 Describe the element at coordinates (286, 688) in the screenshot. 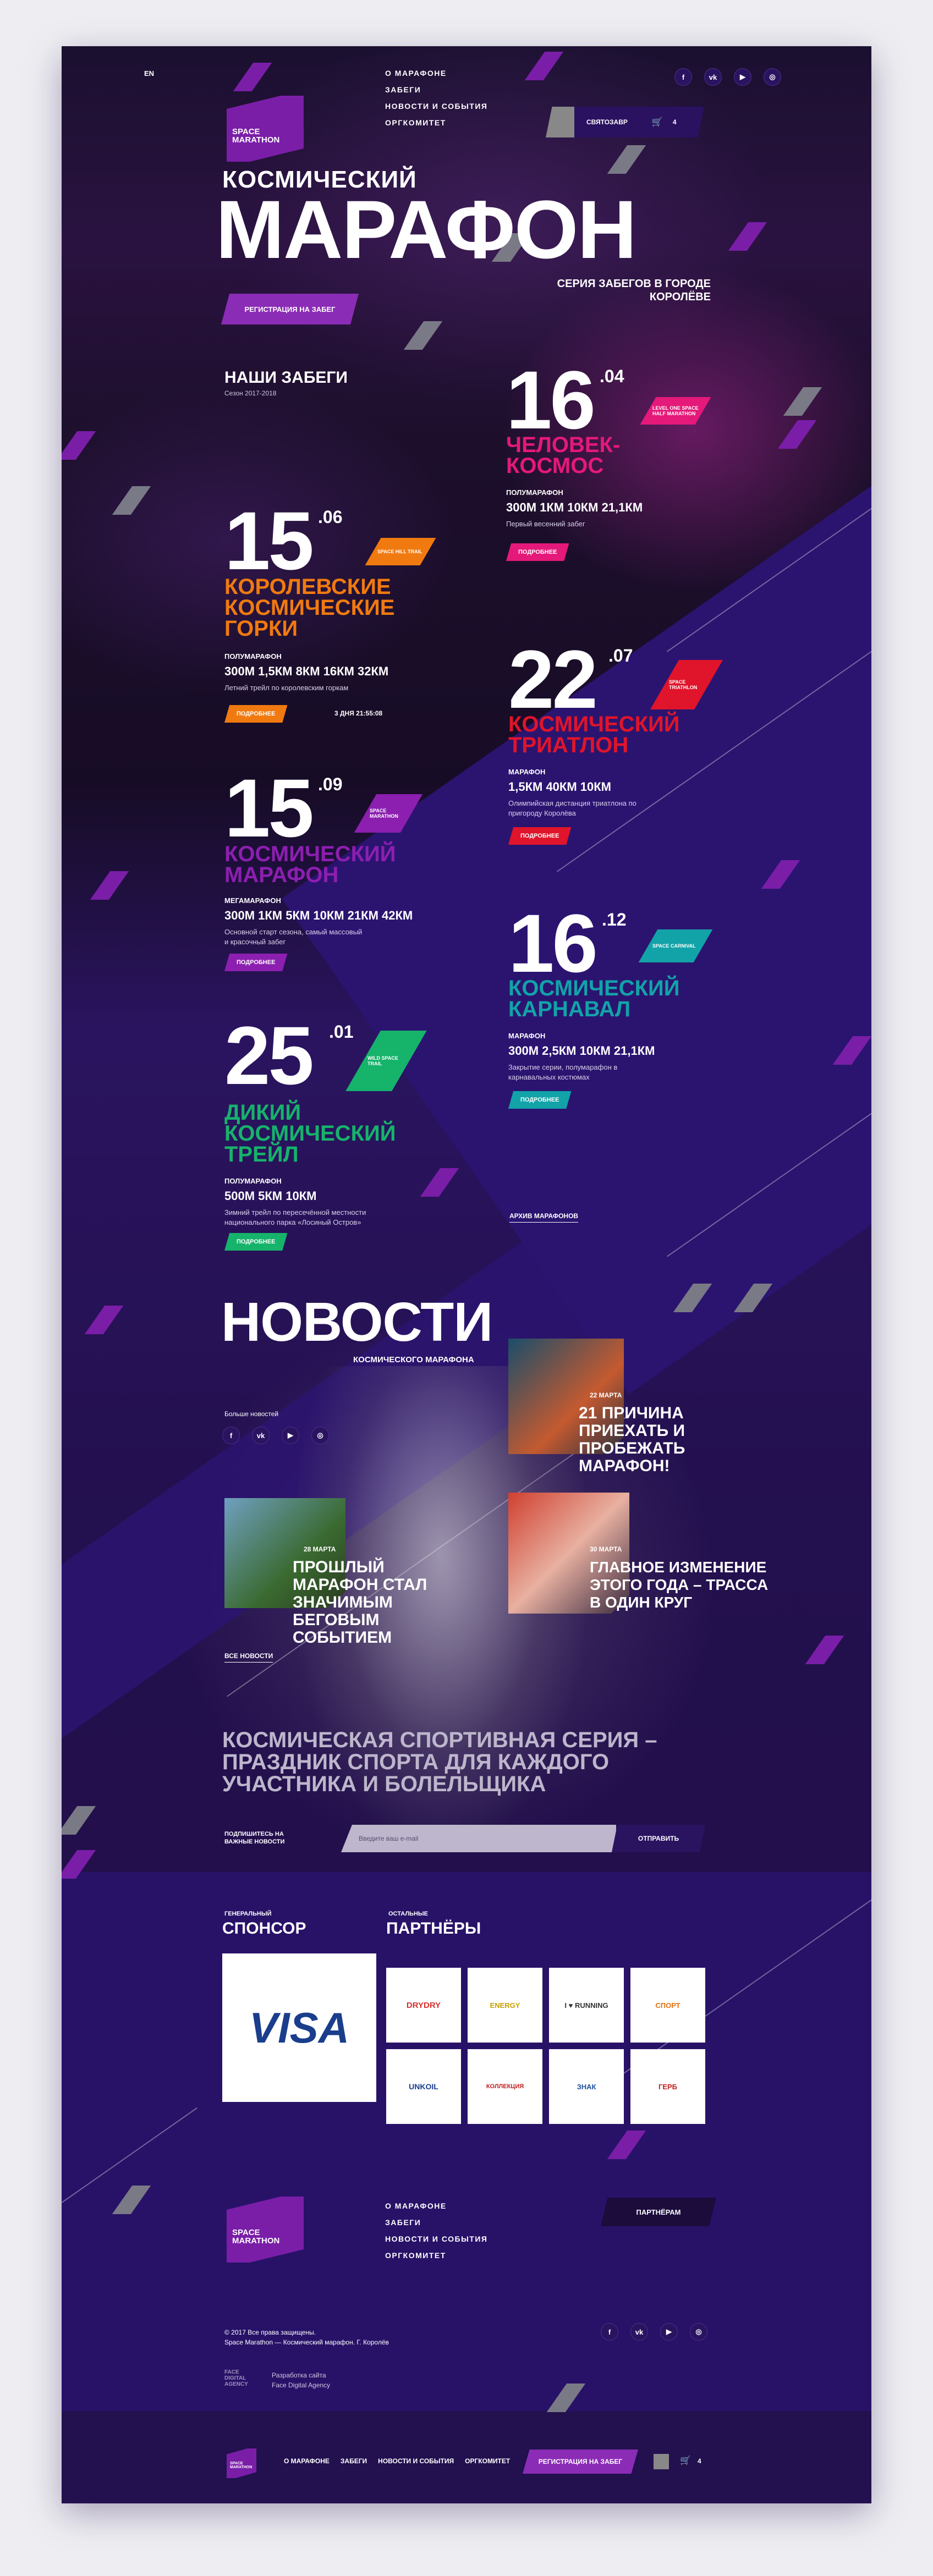

I see `race-desc: Летний трейл по королевским горкам` at that location.